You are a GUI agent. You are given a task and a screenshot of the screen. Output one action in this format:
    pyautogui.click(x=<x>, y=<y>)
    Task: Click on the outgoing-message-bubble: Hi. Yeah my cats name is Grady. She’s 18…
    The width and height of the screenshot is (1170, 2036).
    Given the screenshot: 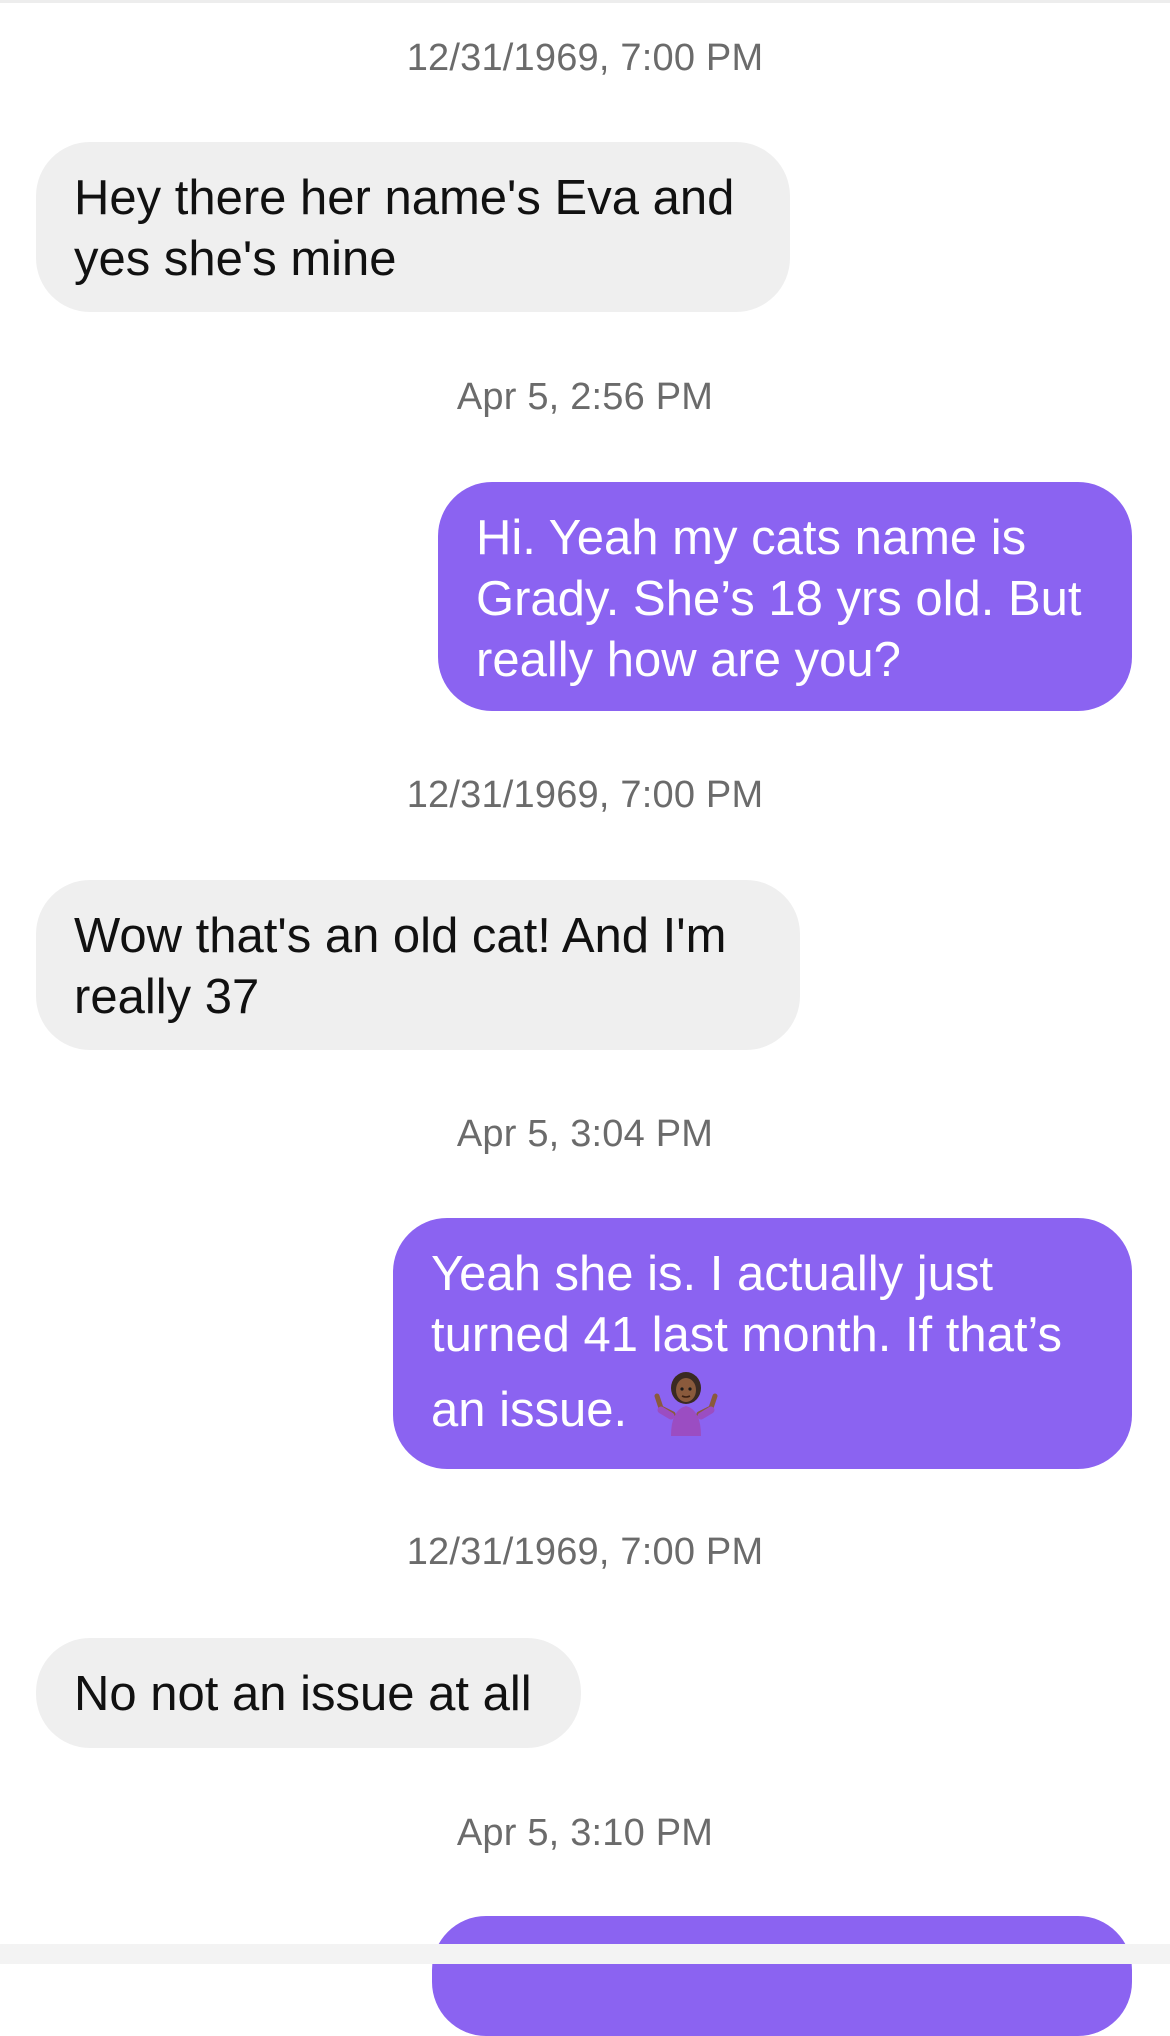 What is the action you would take?
    pyautogui.click(x=785, y=596)
    